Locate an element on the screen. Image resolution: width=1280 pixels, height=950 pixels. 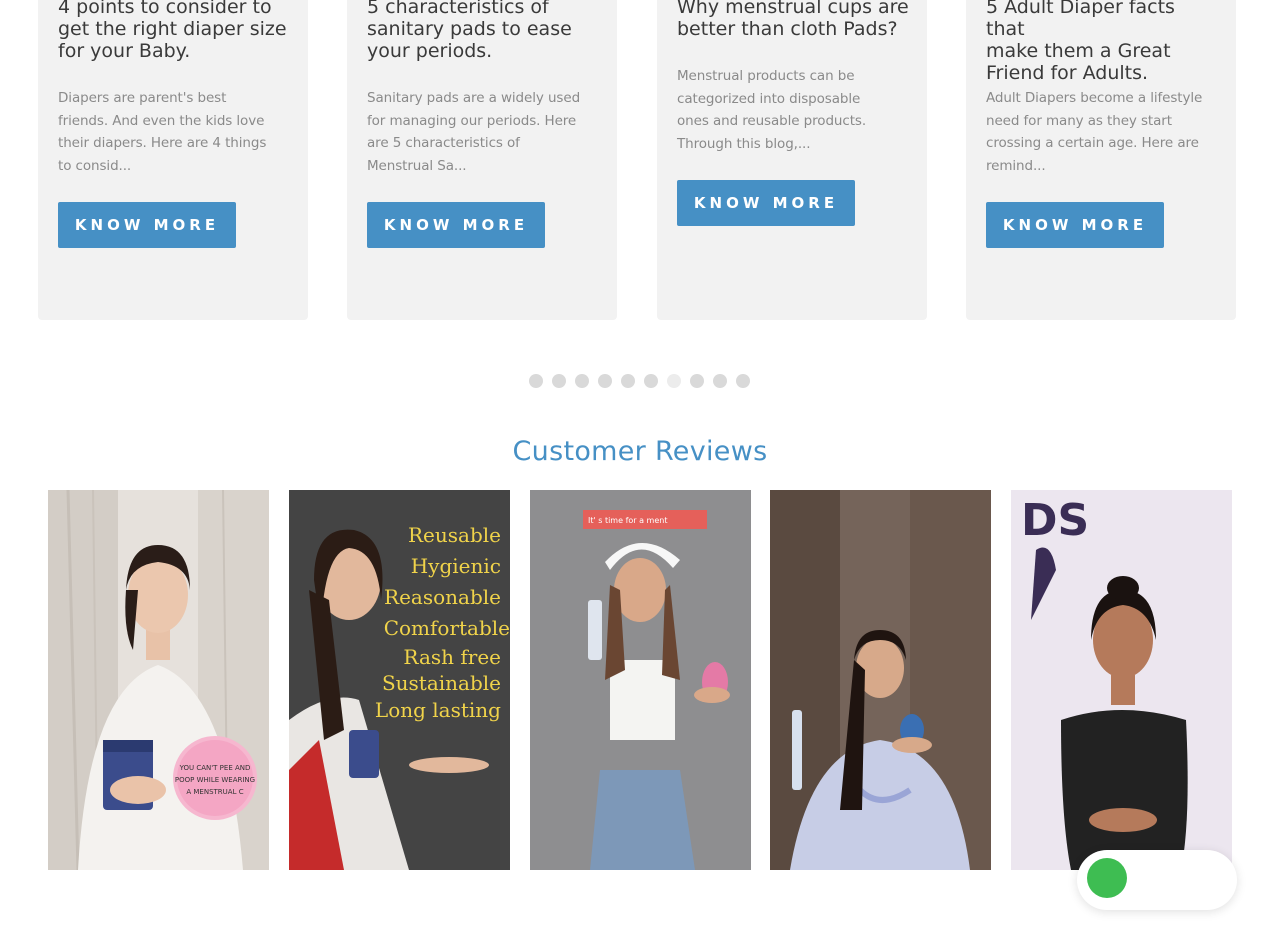
overlay-text: Reusable is located at coordinates (454, 535).